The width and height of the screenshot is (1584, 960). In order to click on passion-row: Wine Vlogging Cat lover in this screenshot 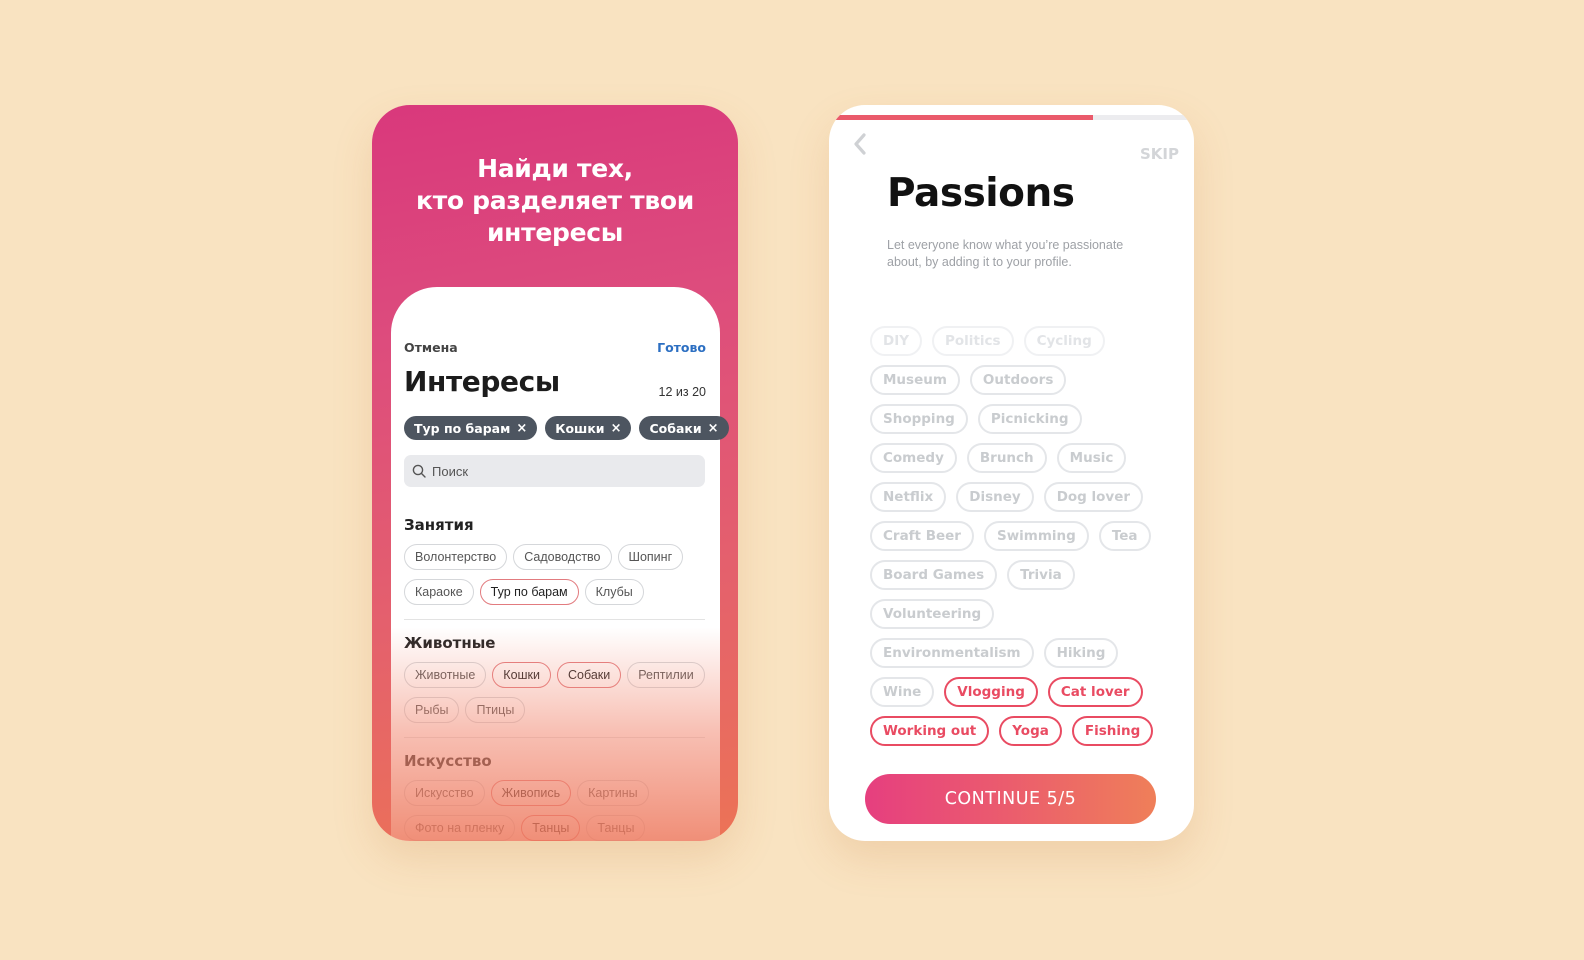, I will do `click(1015, 692)`.